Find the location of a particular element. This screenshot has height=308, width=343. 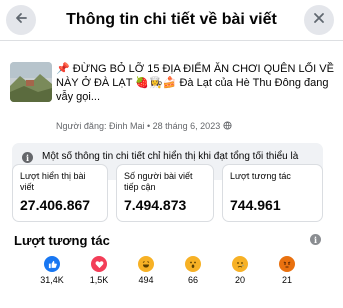

metric-value: 7.494.873 is located at coordinates (155, 205).